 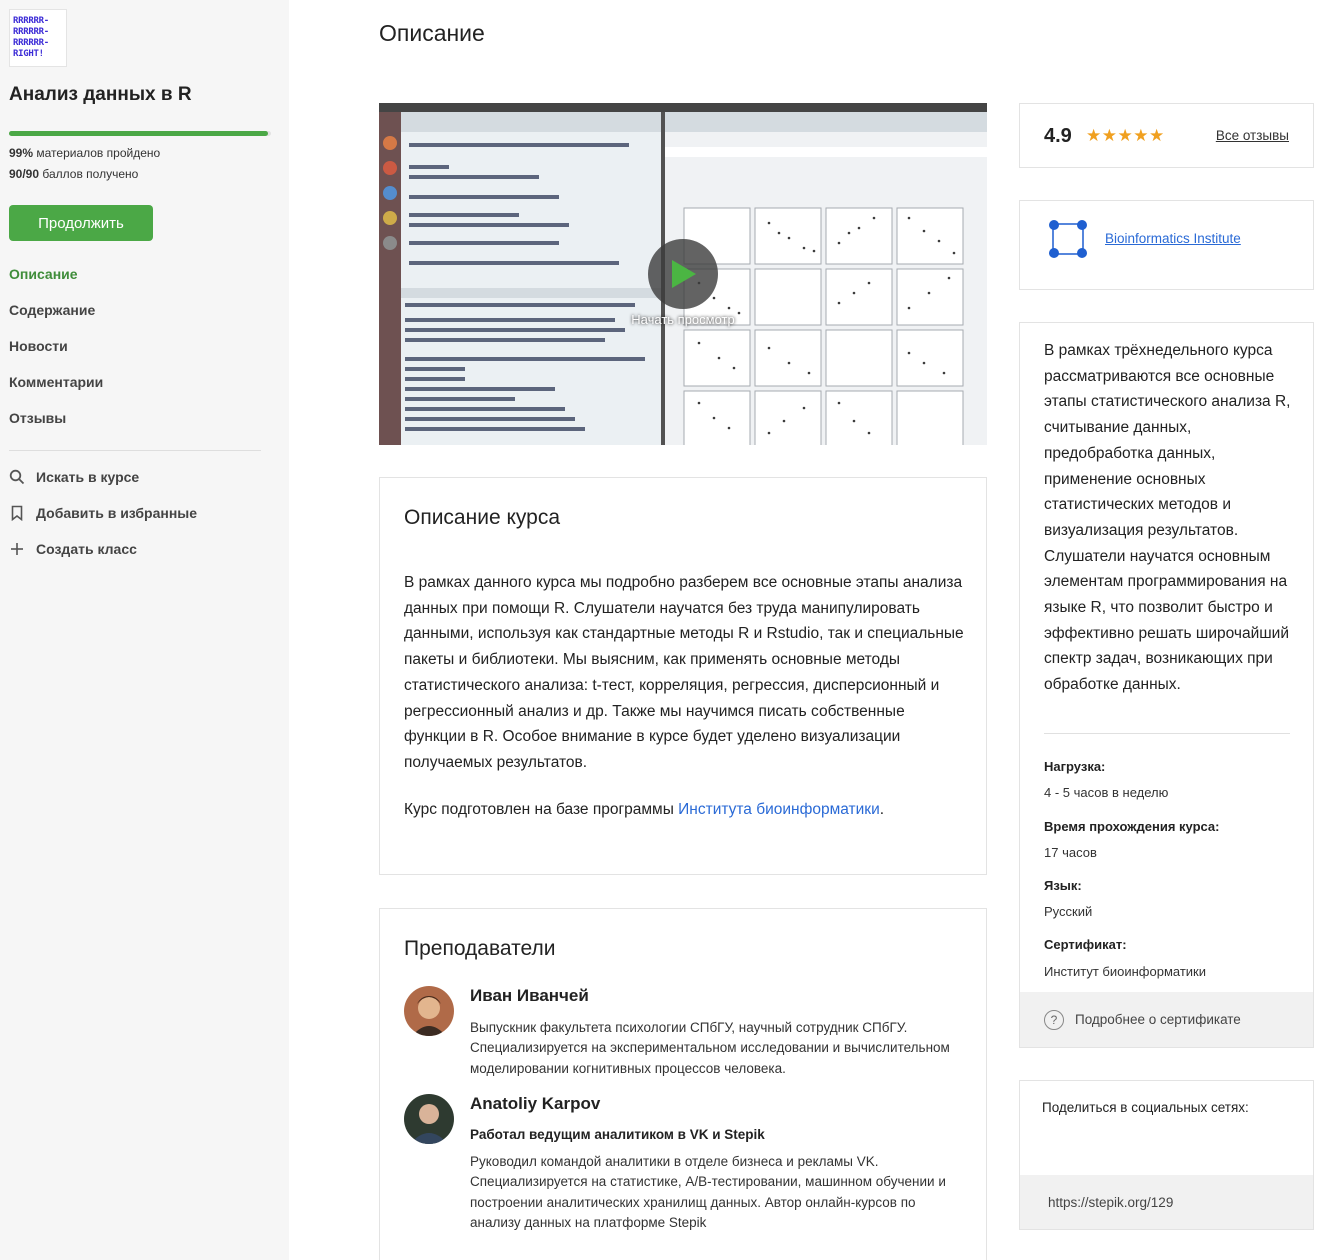 I want to click on plus-icon, so click(x=17, y=549).